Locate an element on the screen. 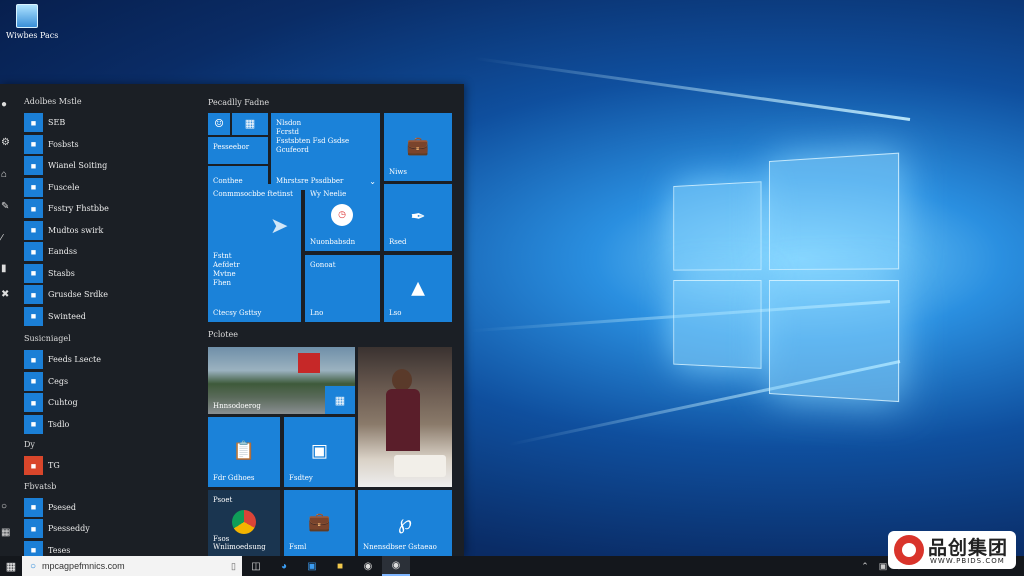 The height and width of the screenshot is (576, 1024). chrome-button: ◉ is located at coordinates (368, 566).